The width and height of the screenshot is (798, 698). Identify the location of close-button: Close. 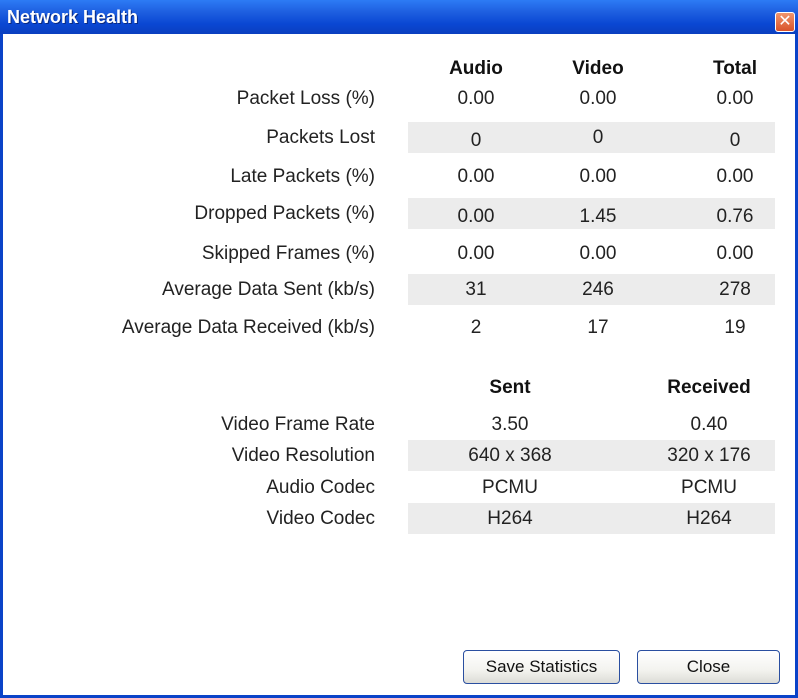
(708, 667).